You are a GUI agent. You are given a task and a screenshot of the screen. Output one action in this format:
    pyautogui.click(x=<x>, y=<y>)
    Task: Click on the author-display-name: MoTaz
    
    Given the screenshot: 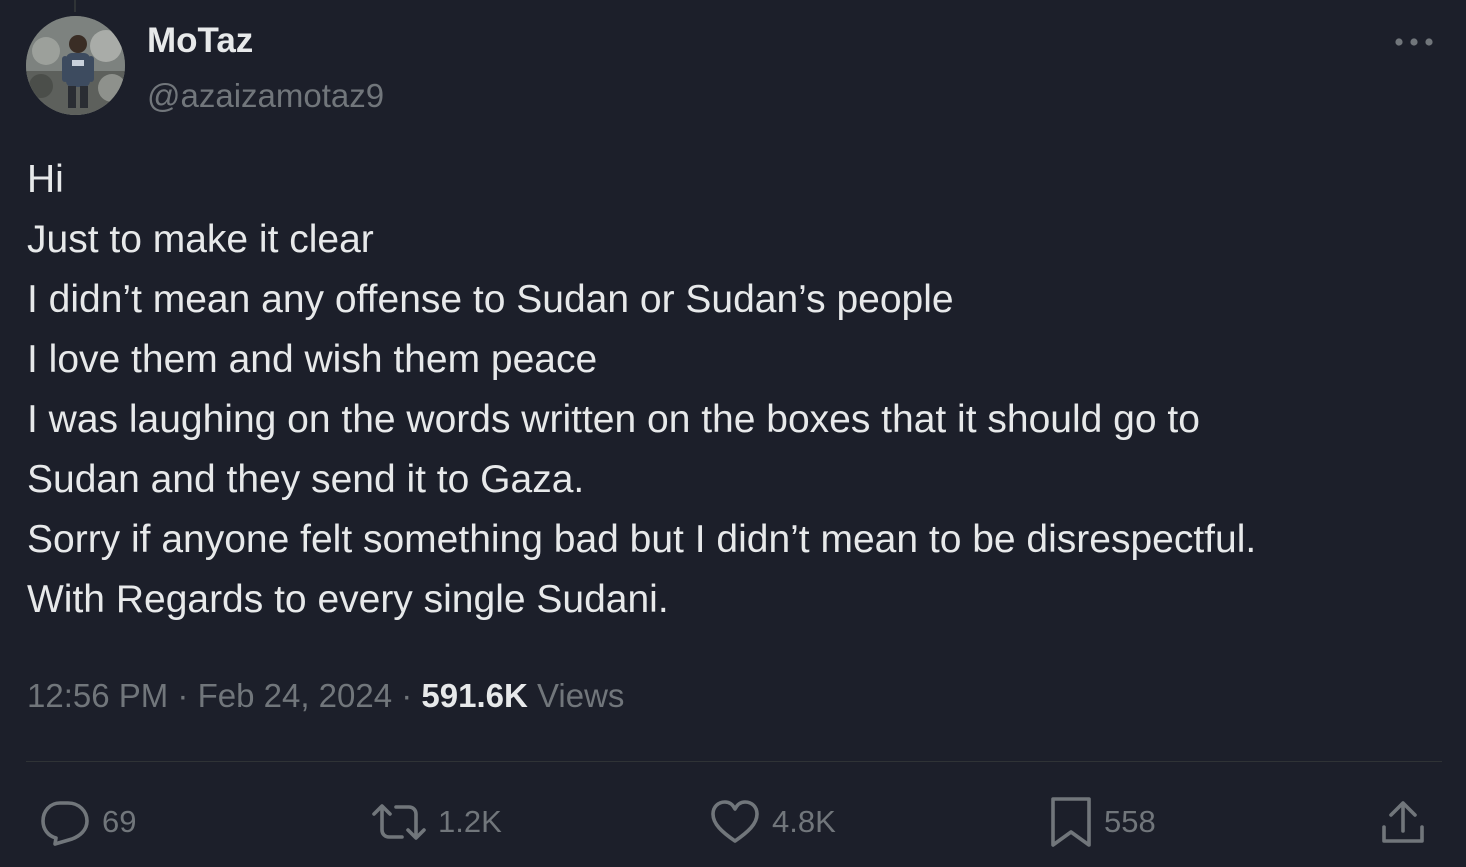 What is the action you would take?
    pyautogui.click(x=265, y=41)
    